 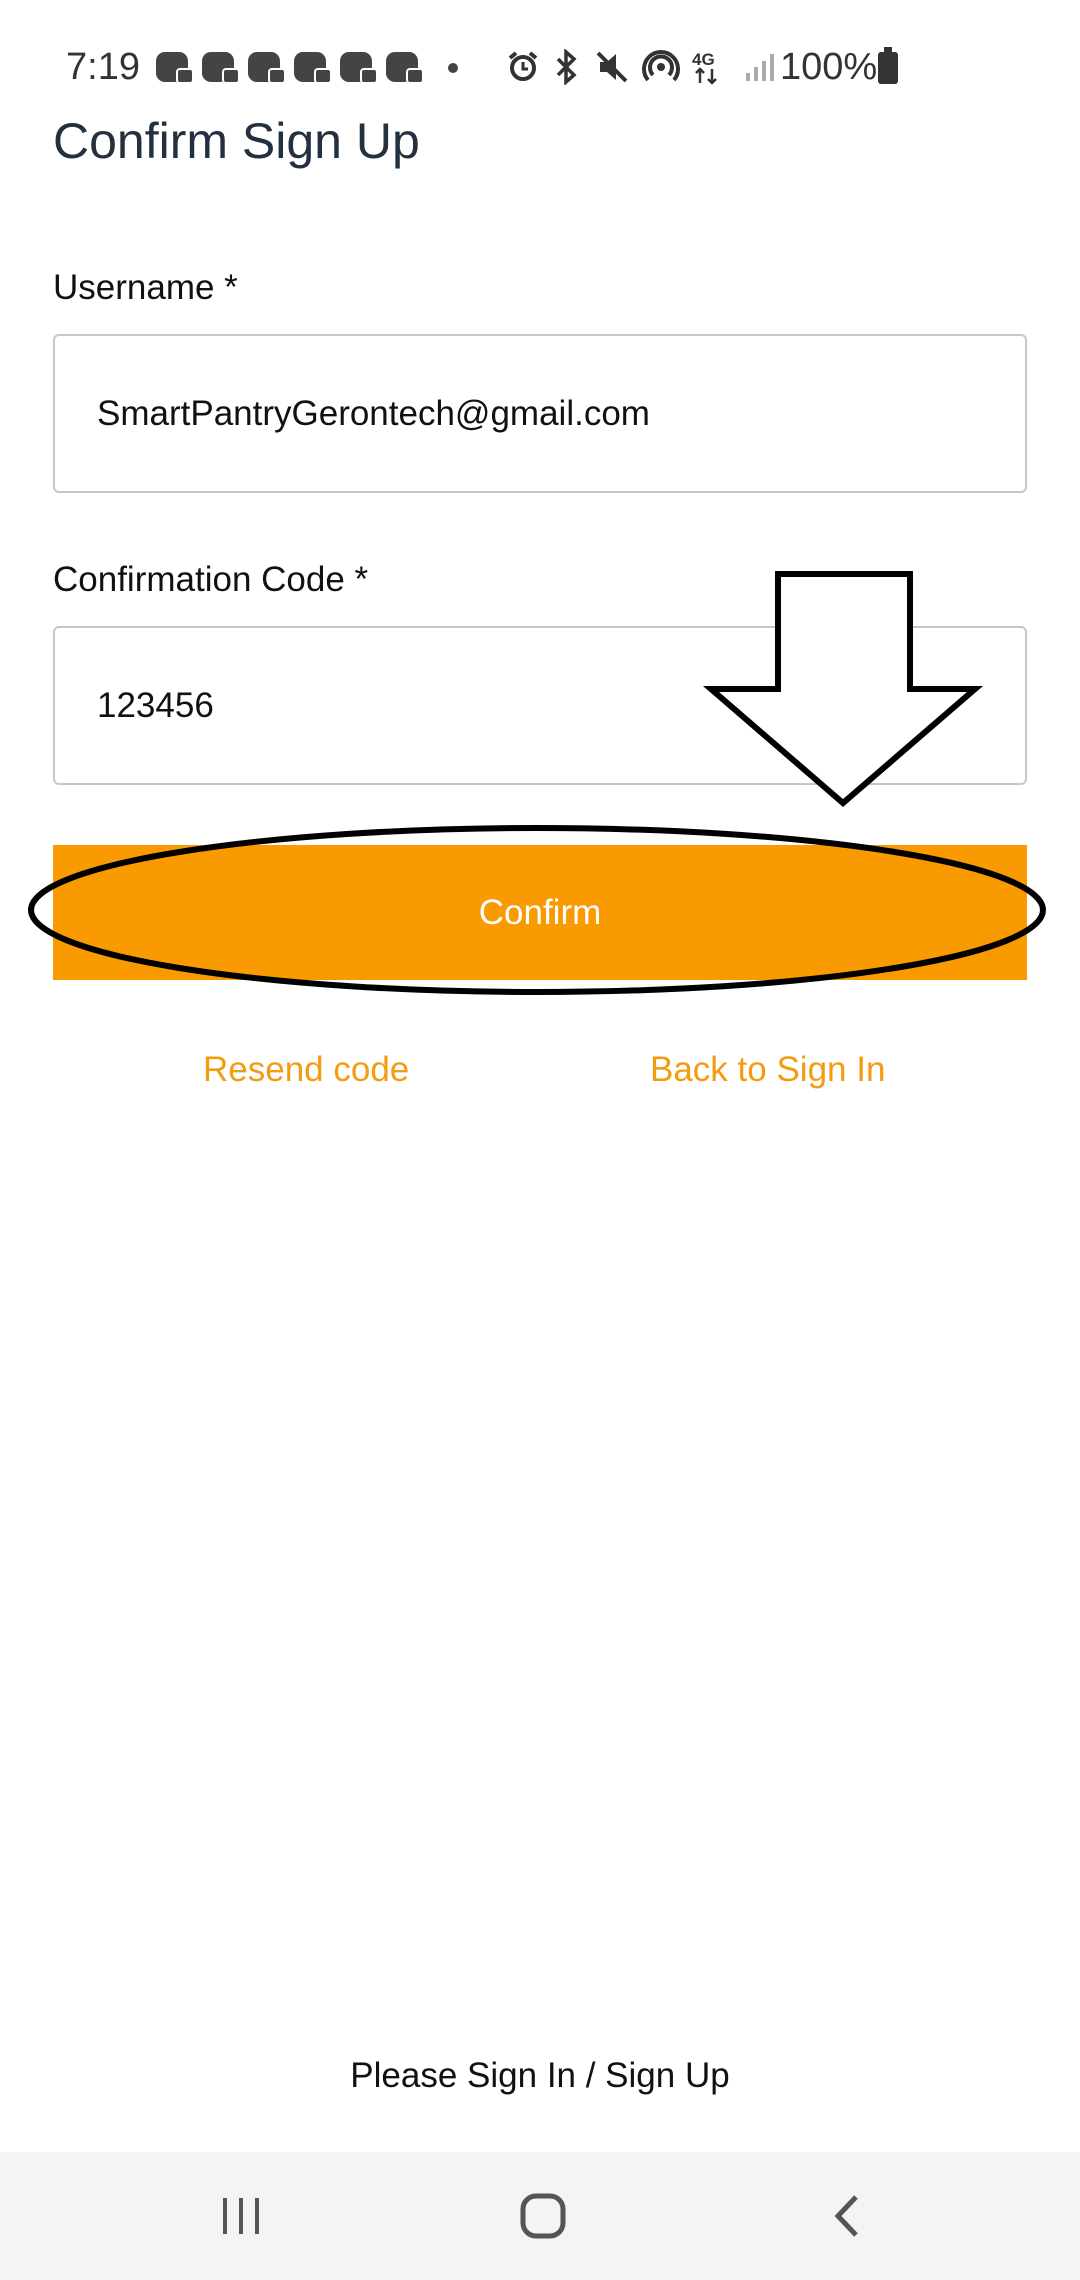 I want to click on navigation-bar, so click(x=540, y=2216).